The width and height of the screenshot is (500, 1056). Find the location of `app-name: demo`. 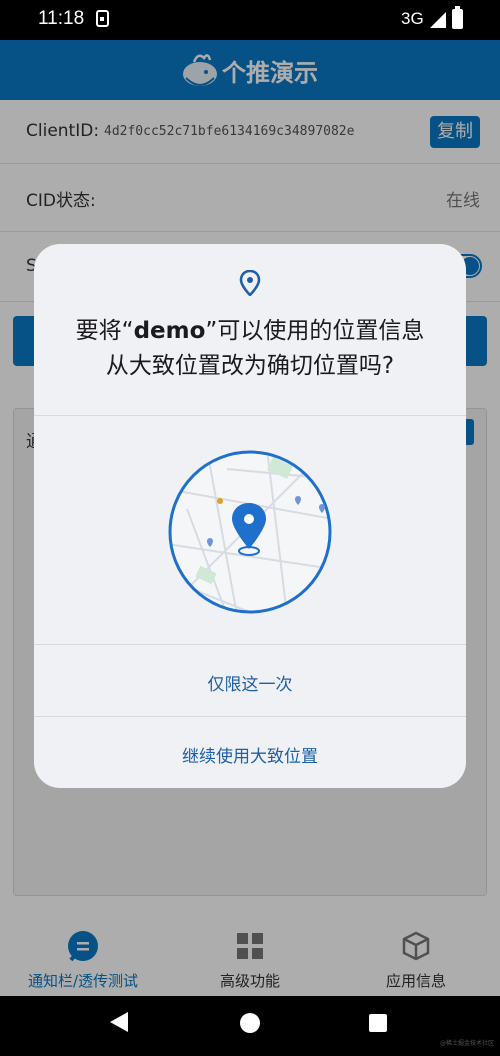

app-name: demo is located at coordinates (169, 331).